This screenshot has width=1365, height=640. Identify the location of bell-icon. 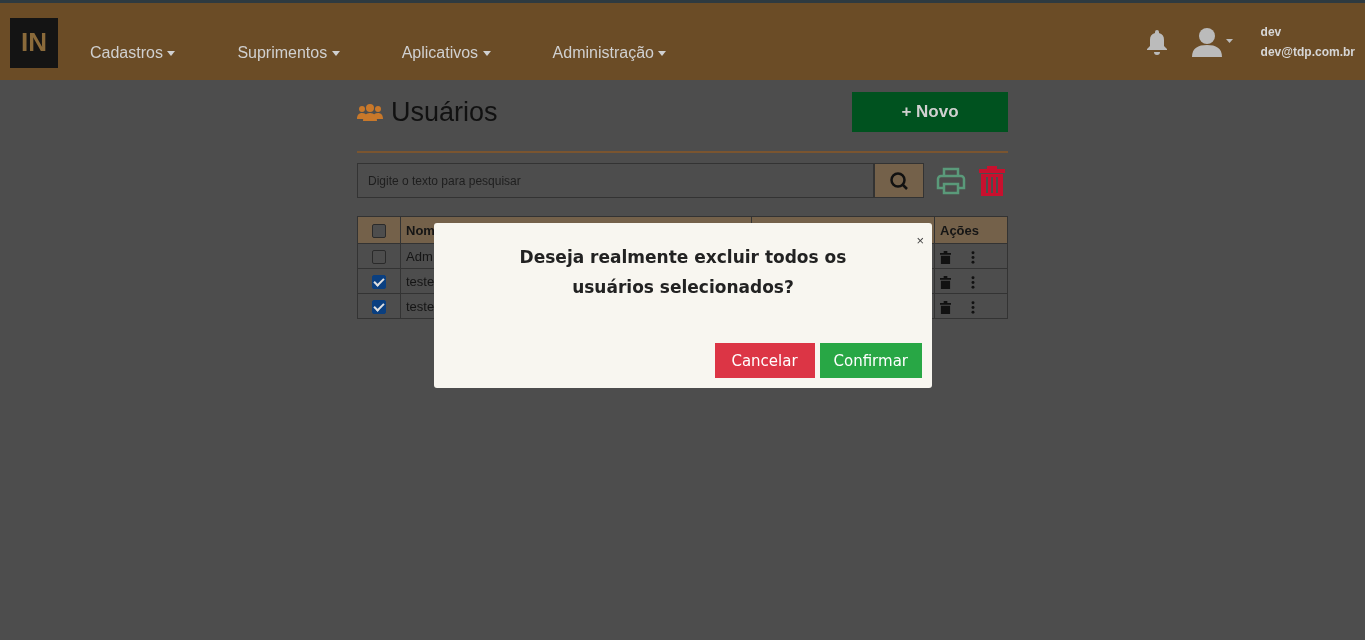
(1156, 41).